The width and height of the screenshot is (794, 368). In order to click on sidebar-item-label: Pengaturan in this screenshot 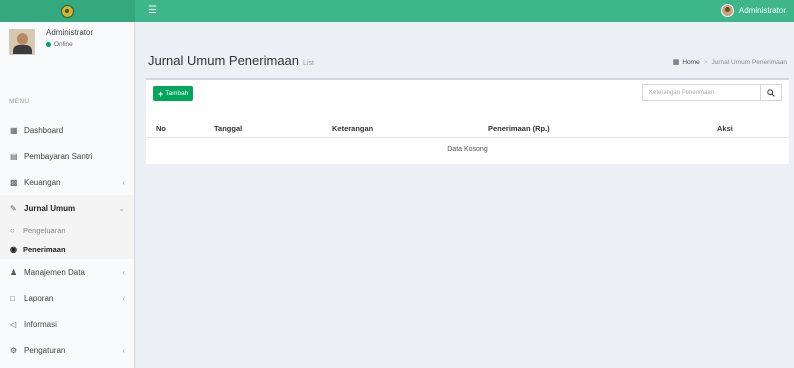, I will do `click(45, 350)`.